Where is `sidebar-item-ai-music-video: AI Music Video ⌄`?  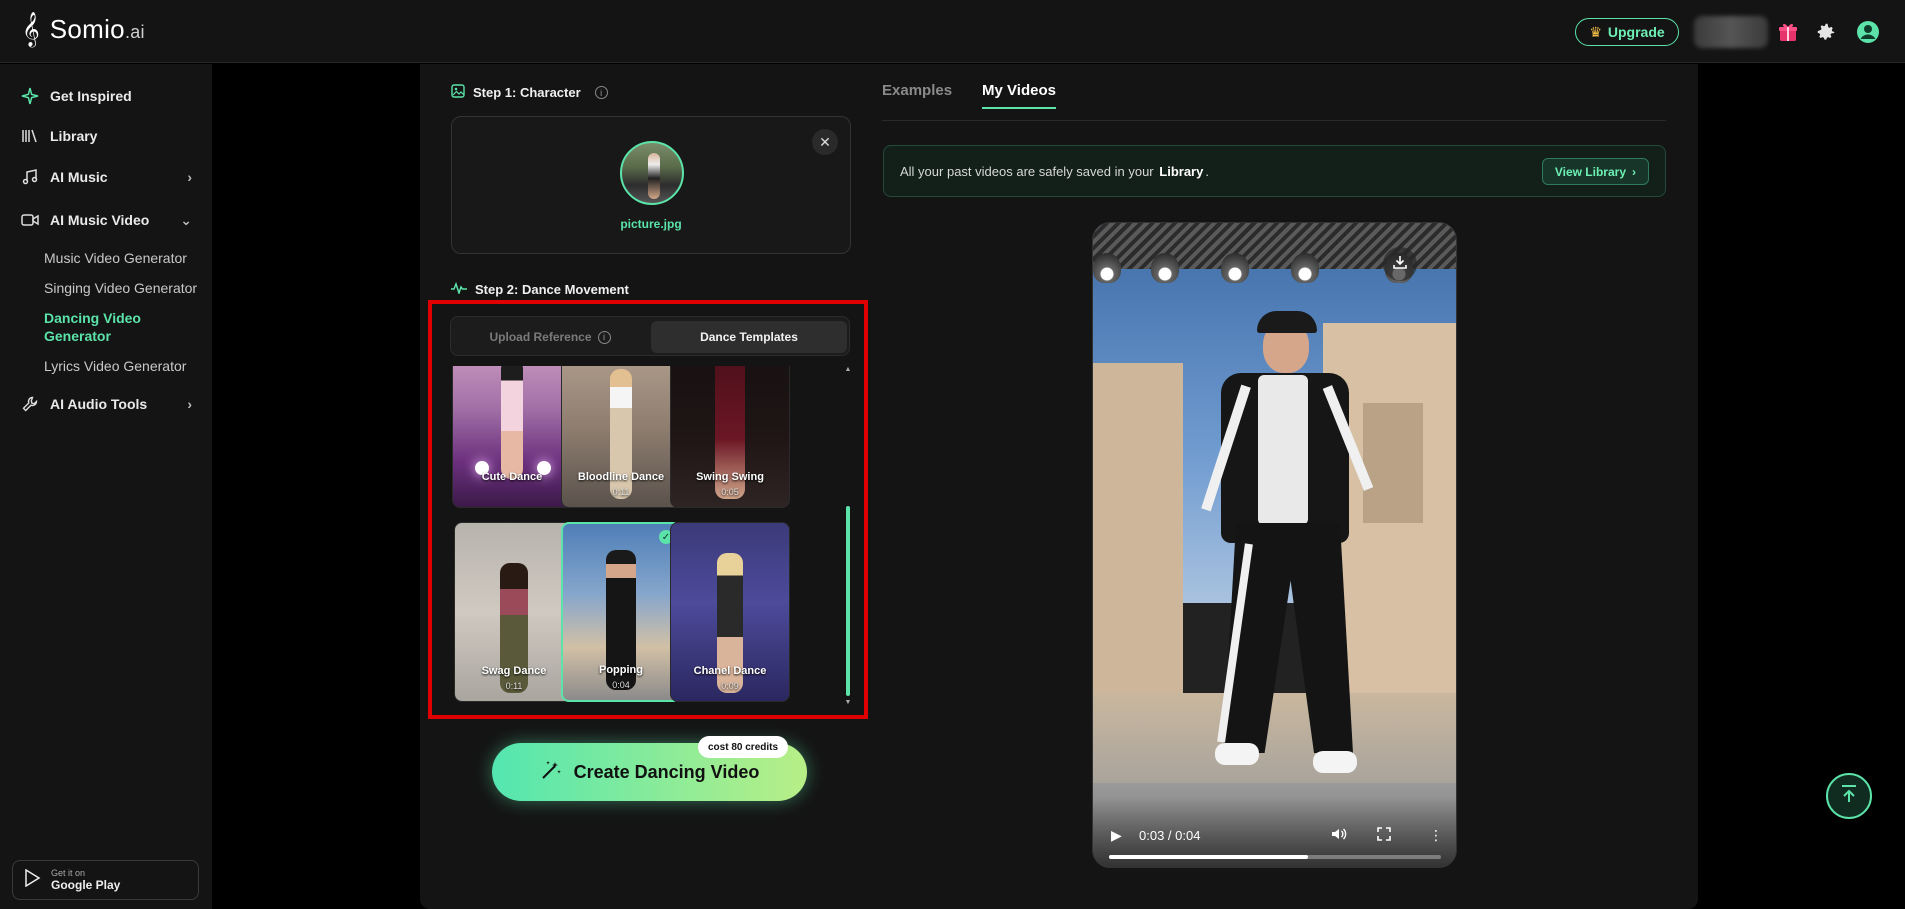 sidebar-item-ai-music-video: AI Music Video ⌄ is located at coordinates (106, 220).